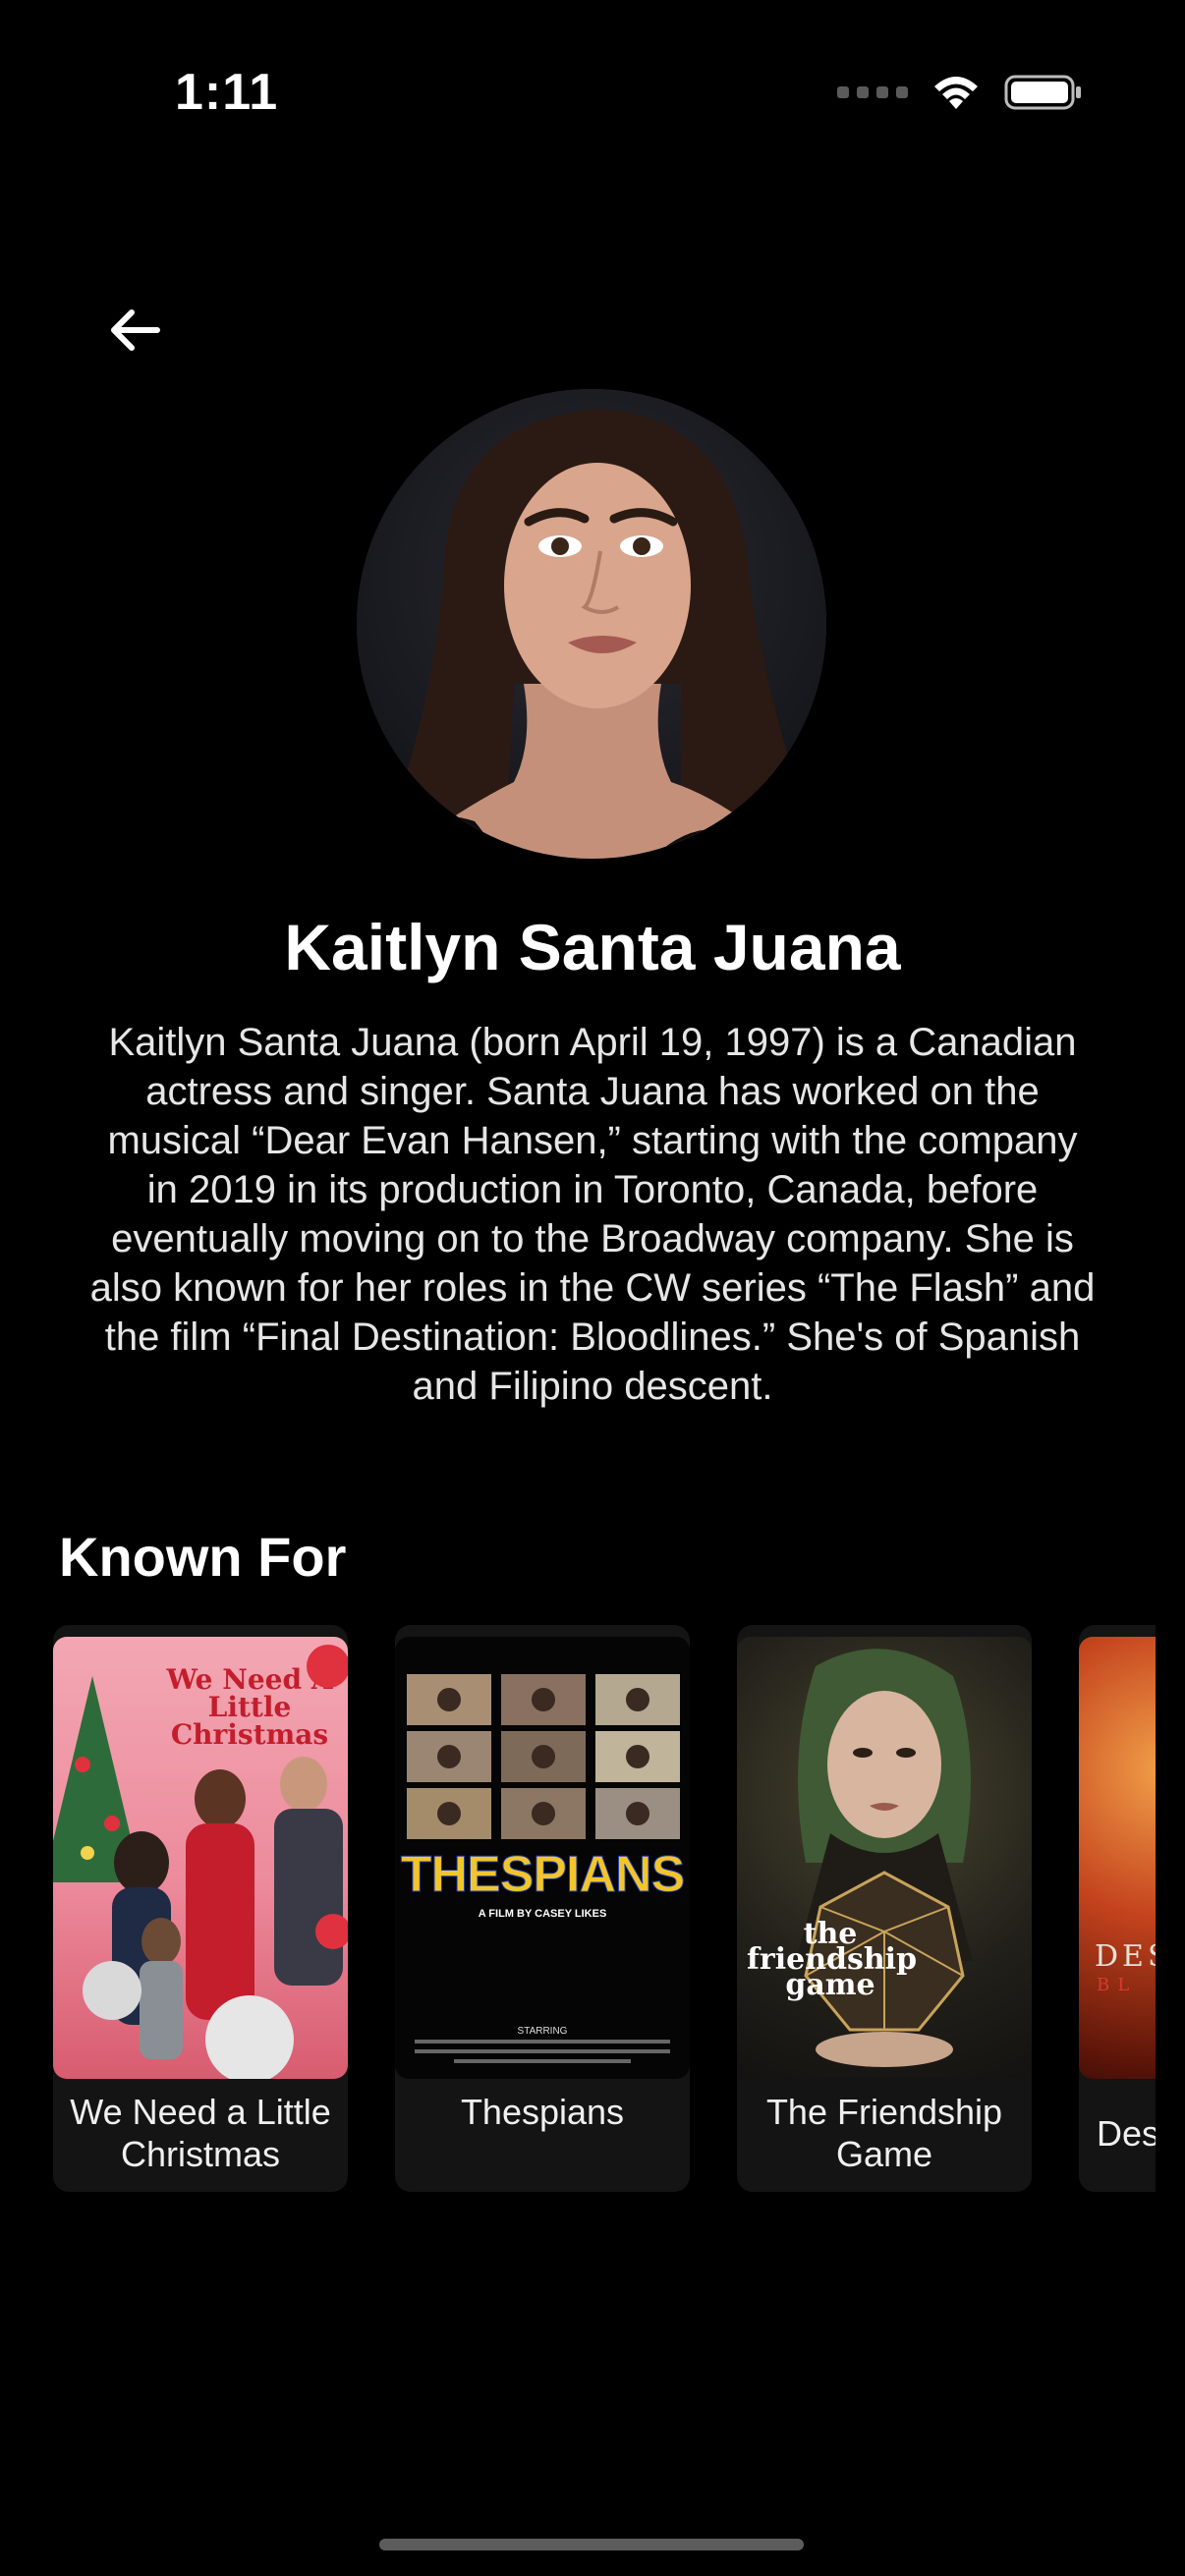 The width and height of the screenshot is (1185, 2576). I want to click on poster-subtitle: BL, so click(1118, 1985).